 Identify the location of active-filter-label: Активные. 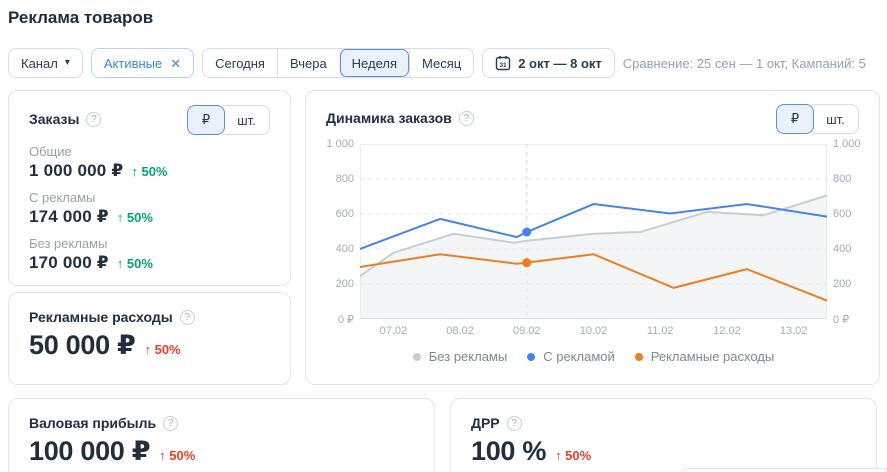
(133, 63).